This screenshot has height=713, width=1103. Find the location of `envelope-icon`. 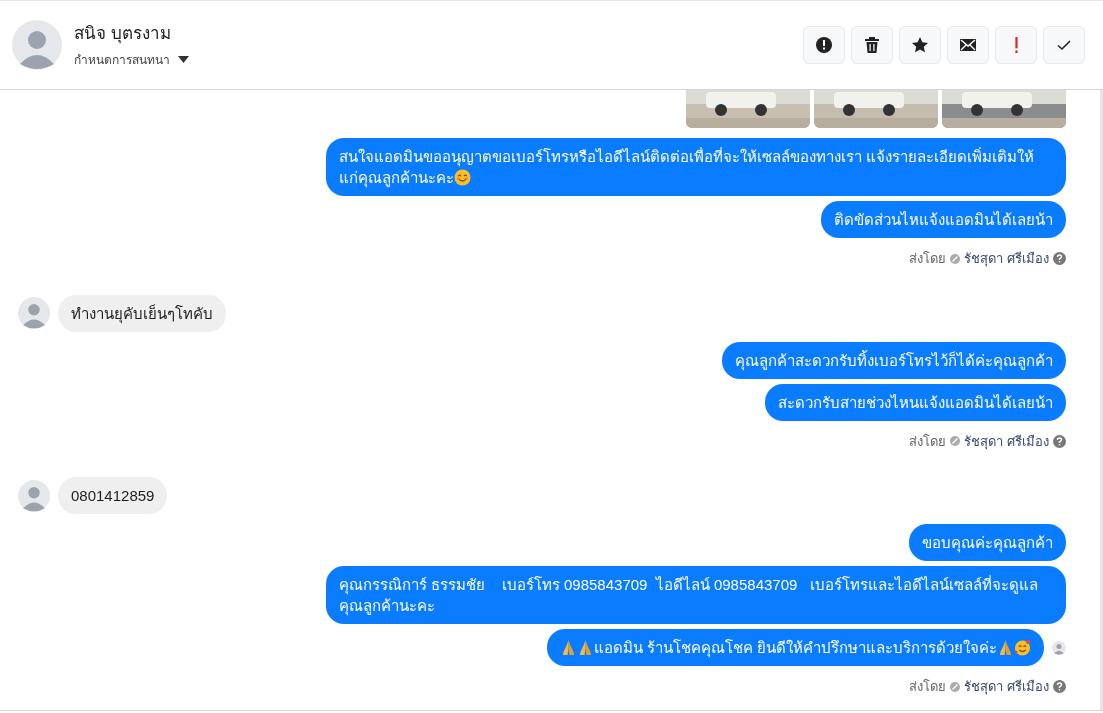

envelope-icon is located at coordinates (968, 45).